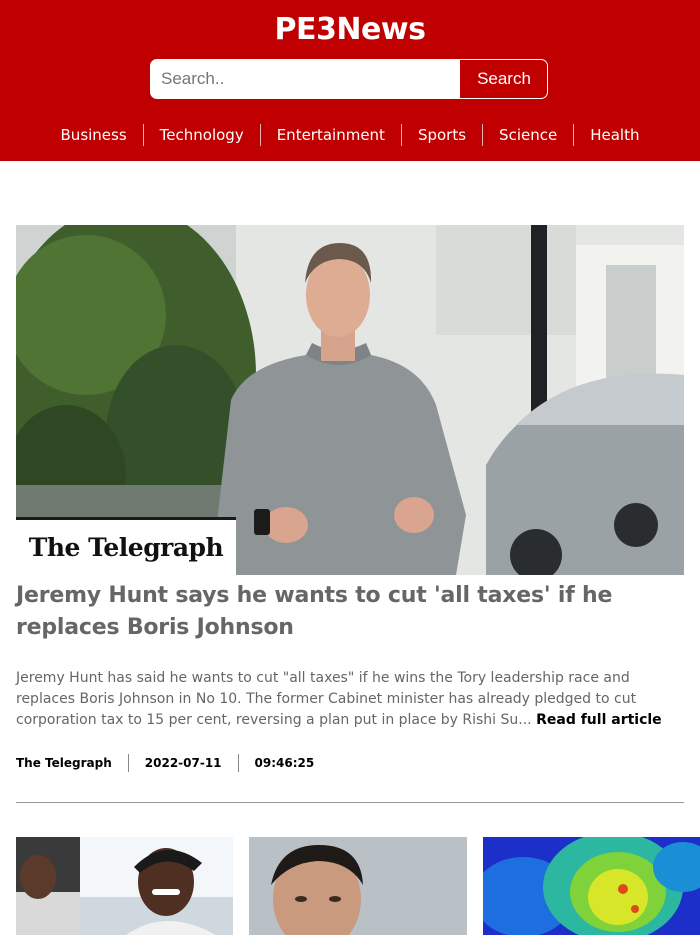 The width and height of the screenshot is (700, 935). Describe the element at coordinates (599, 720) in the screenshot. I see `read-full-article-link: Read full article` at that location.